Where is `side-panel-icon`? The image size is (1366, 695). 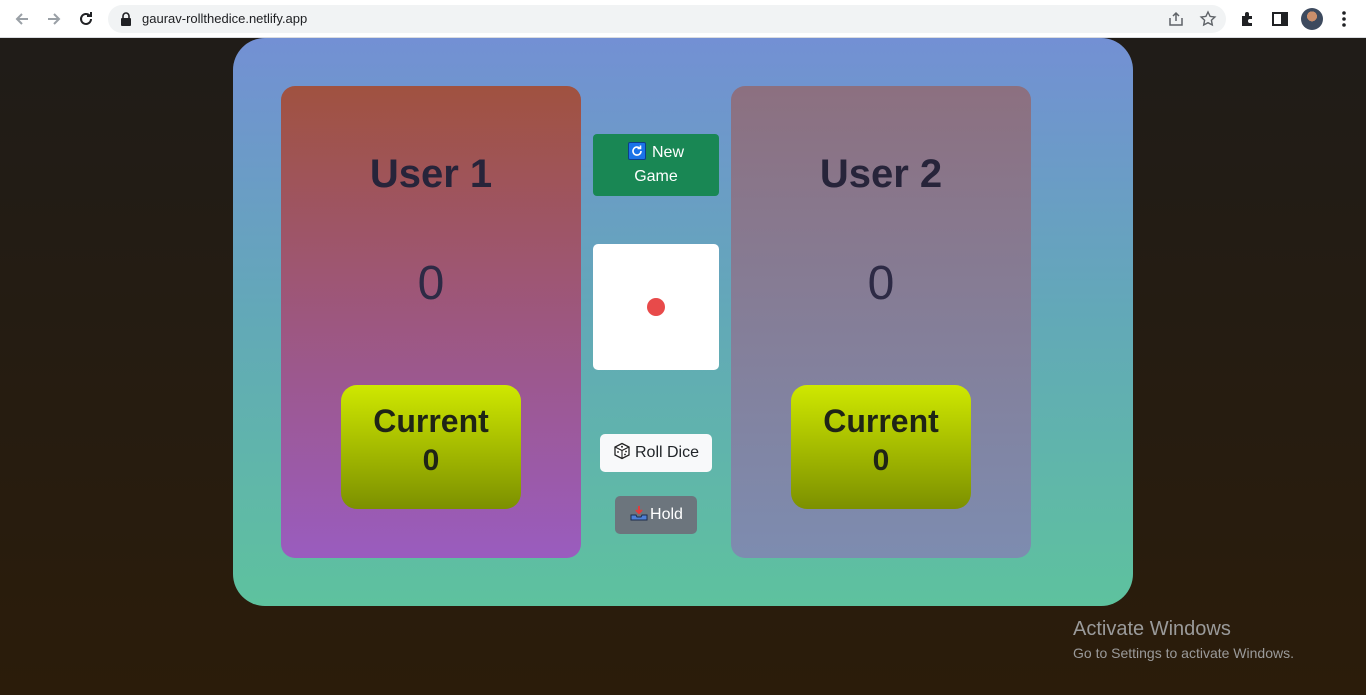
side-panel-icon is located at coordinates (1280, 19).